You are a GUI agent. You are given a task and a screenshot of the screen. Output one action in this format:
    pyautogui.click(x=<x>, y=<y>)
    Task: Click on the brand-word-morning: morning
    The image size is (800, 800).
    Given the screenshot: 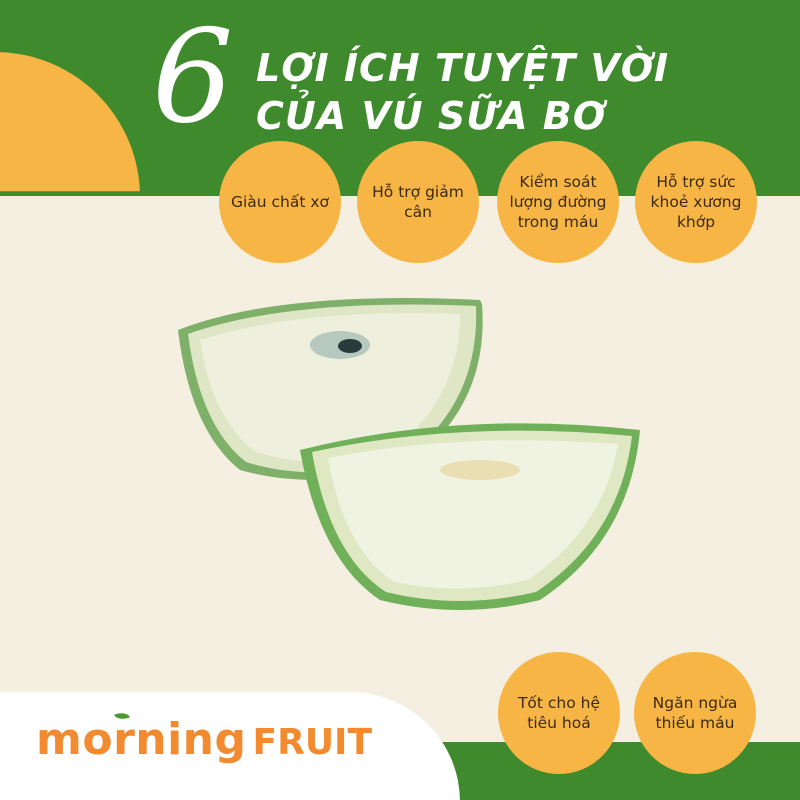 What is the action you would take?
    pyautogui.click(x=141, y=739)
    